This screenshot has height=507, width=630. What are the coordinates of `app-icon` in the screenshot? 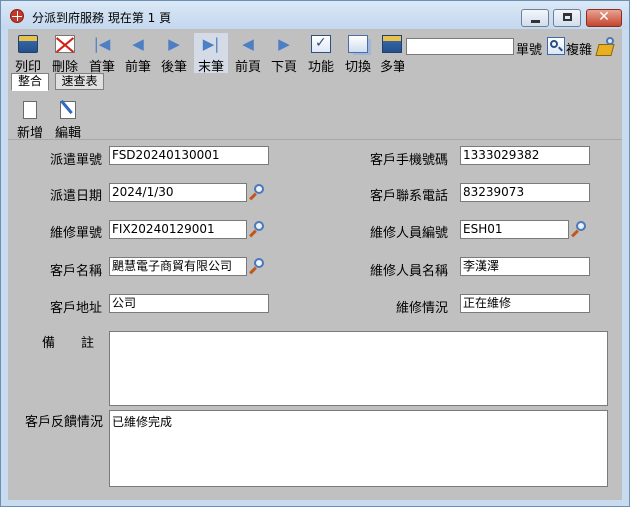 It's located at (17, 16).